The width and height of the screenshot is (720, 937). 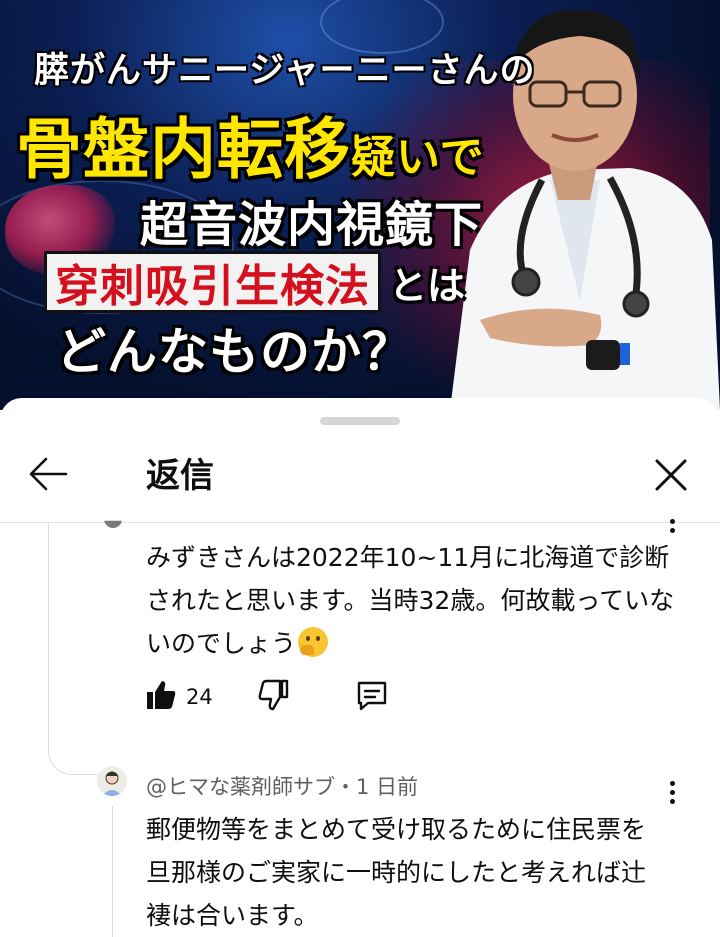 What do you see at coordinates (671, 475) in the screenshot?
I see `close-icon` at bounding box center [671, 475].